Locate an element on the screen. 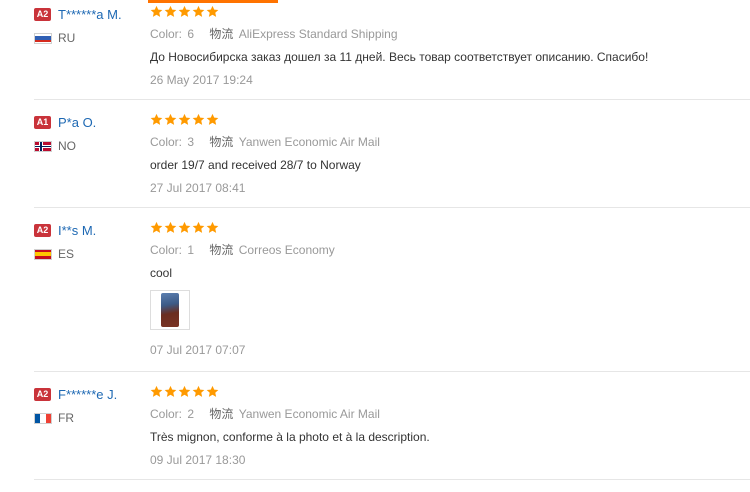 The height and width of the screenshot is (492, 750). username-link: F******e J. is located at coordinates (87, 394).